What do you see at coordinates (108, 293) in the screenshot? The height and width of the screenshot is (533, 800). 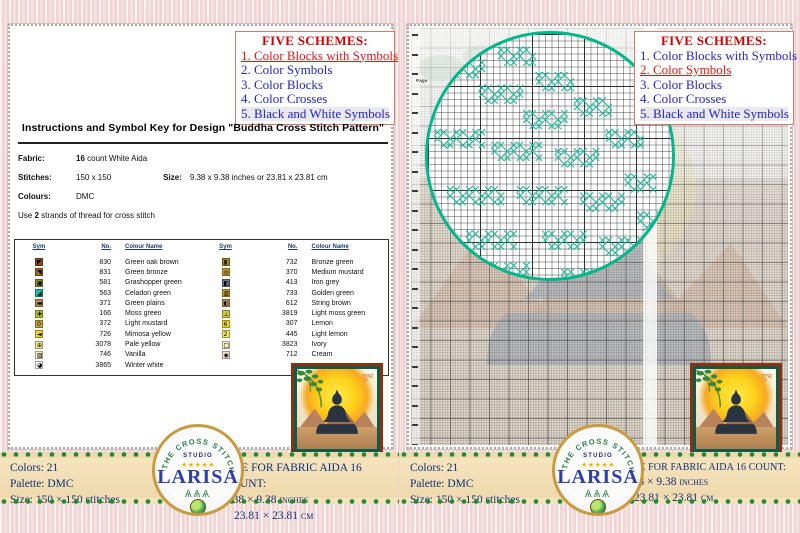 I see `key-row: ◢ 563 Celadon green` at bounding box center [108, 293].